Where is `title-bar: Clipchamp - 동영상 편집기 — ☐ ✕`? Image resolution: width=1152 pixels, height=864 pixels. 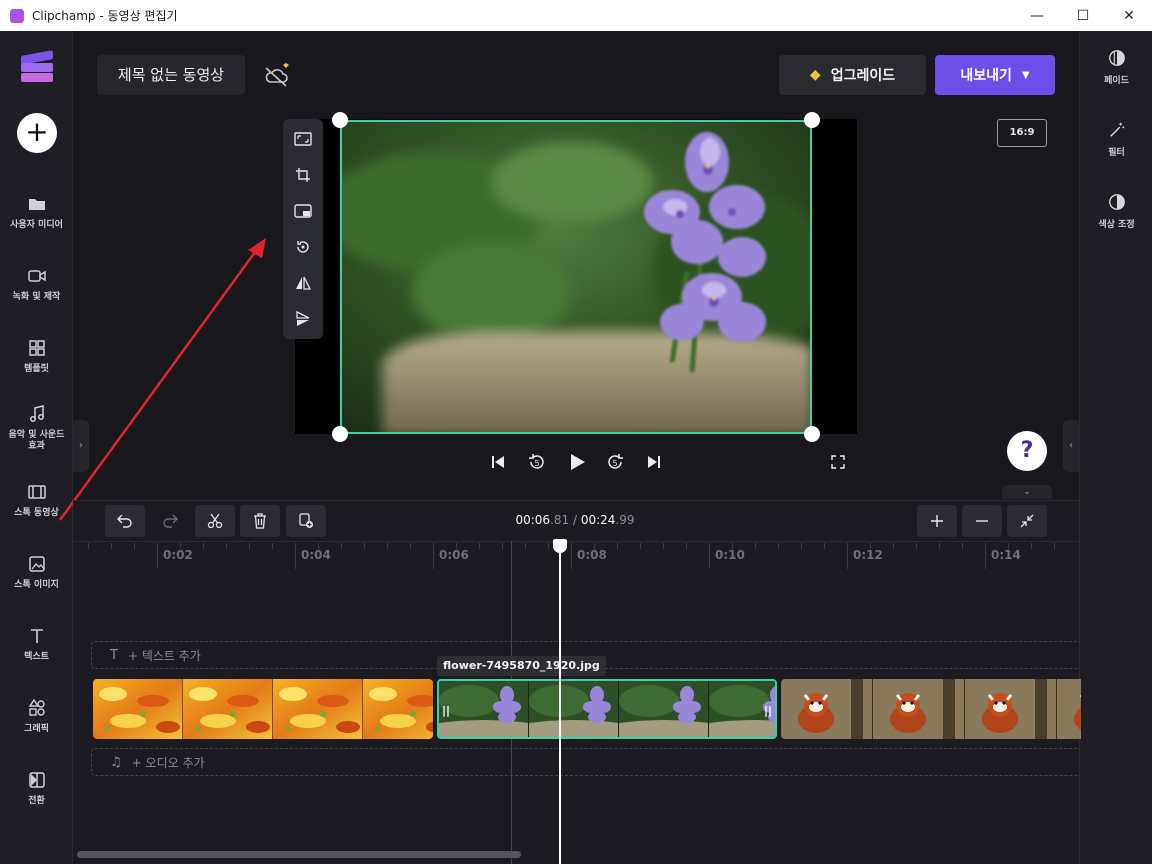
title-bar: Clipchamp - 동영상 편집기 — ☐ ✕ is located at coordinates (576, 15).